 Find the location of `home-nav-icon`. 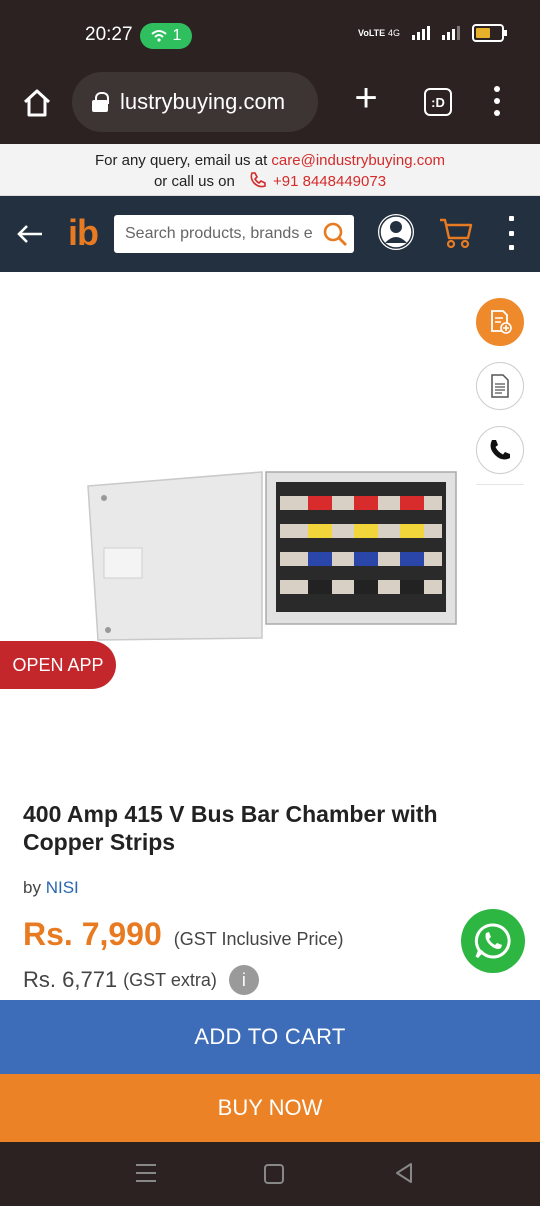

home-nav-icon is located at coordinates (274, 1174).